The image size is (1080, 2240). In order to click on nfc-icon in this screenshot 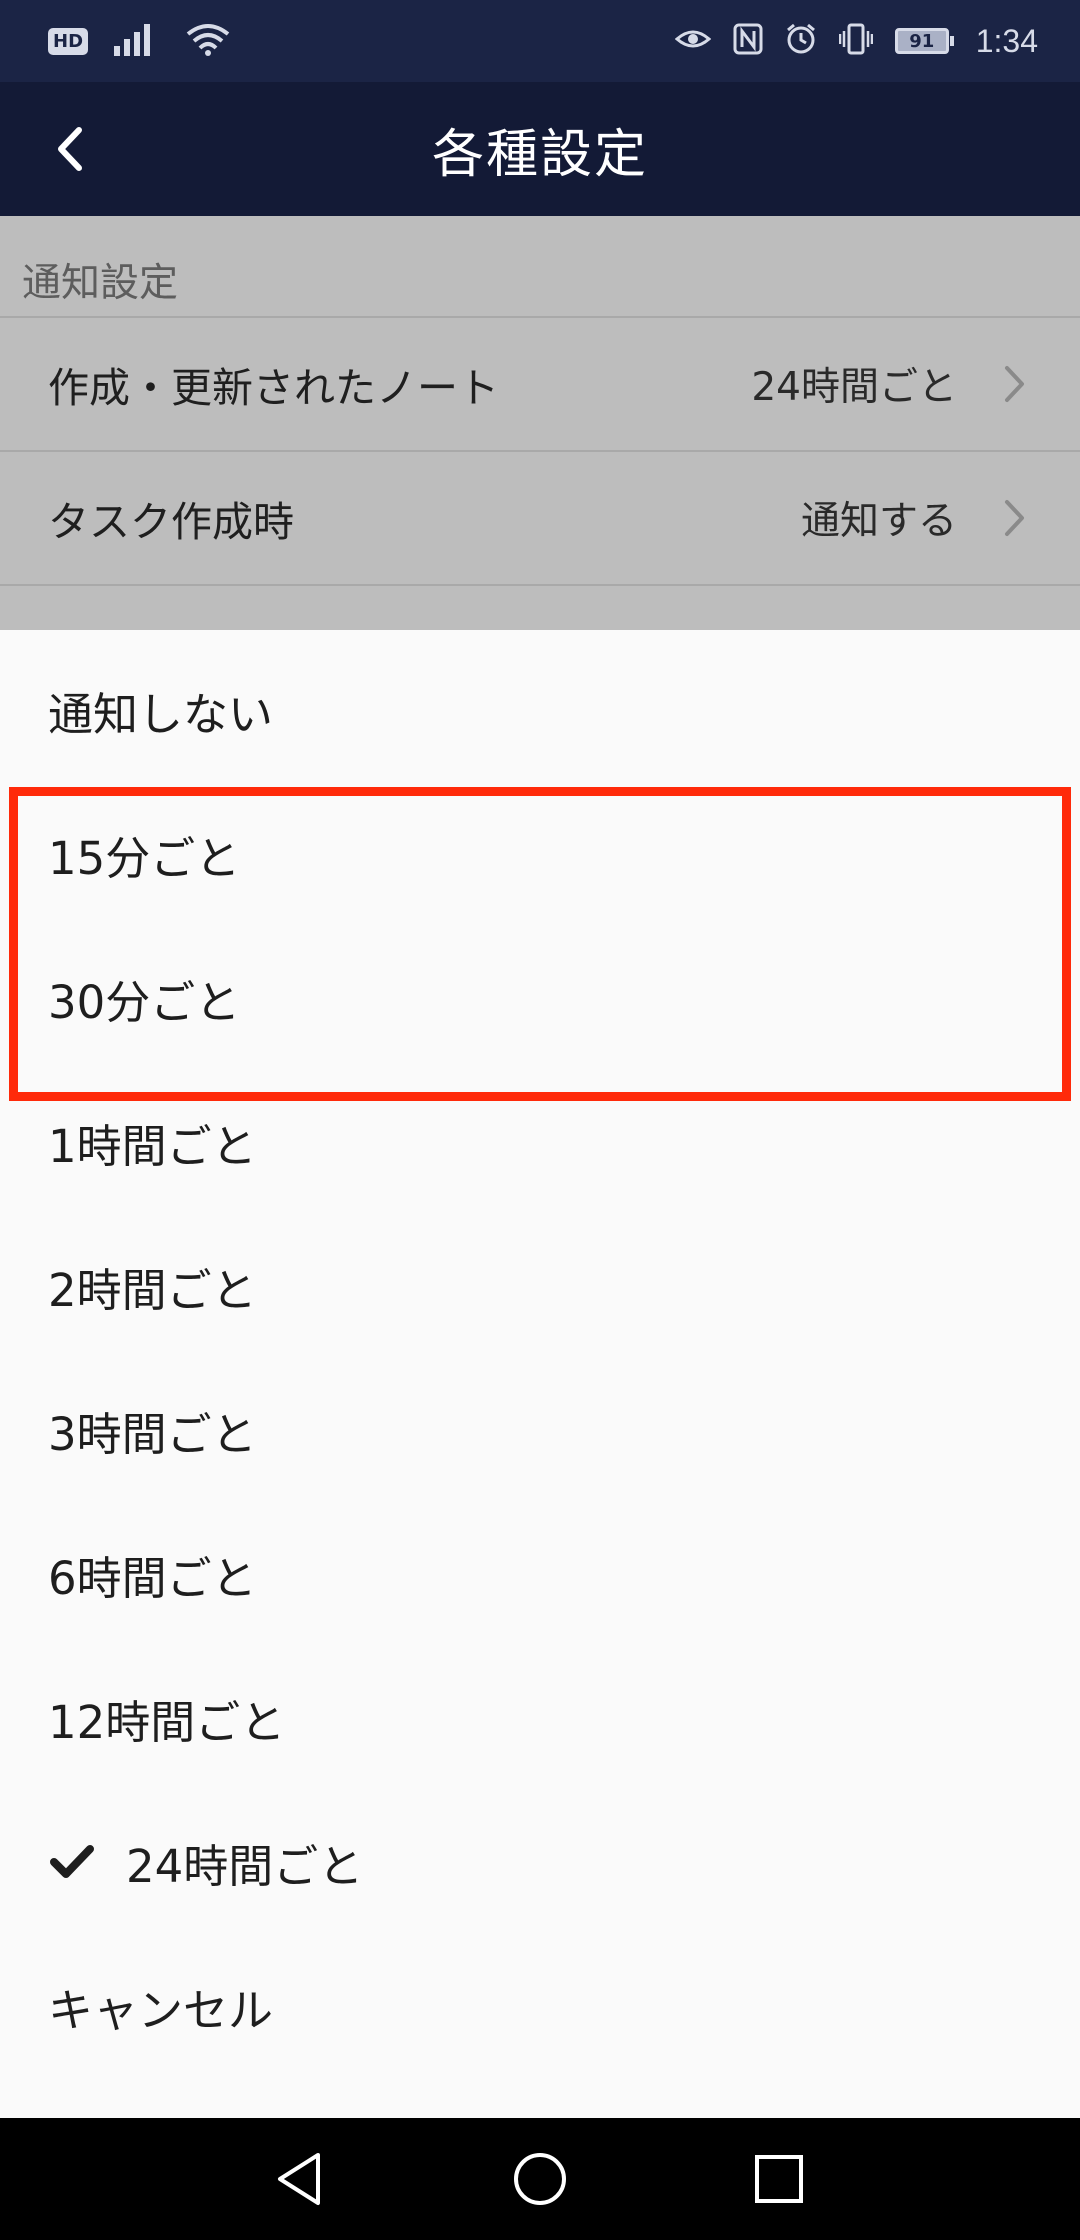, I will do `click(748, 41)`.